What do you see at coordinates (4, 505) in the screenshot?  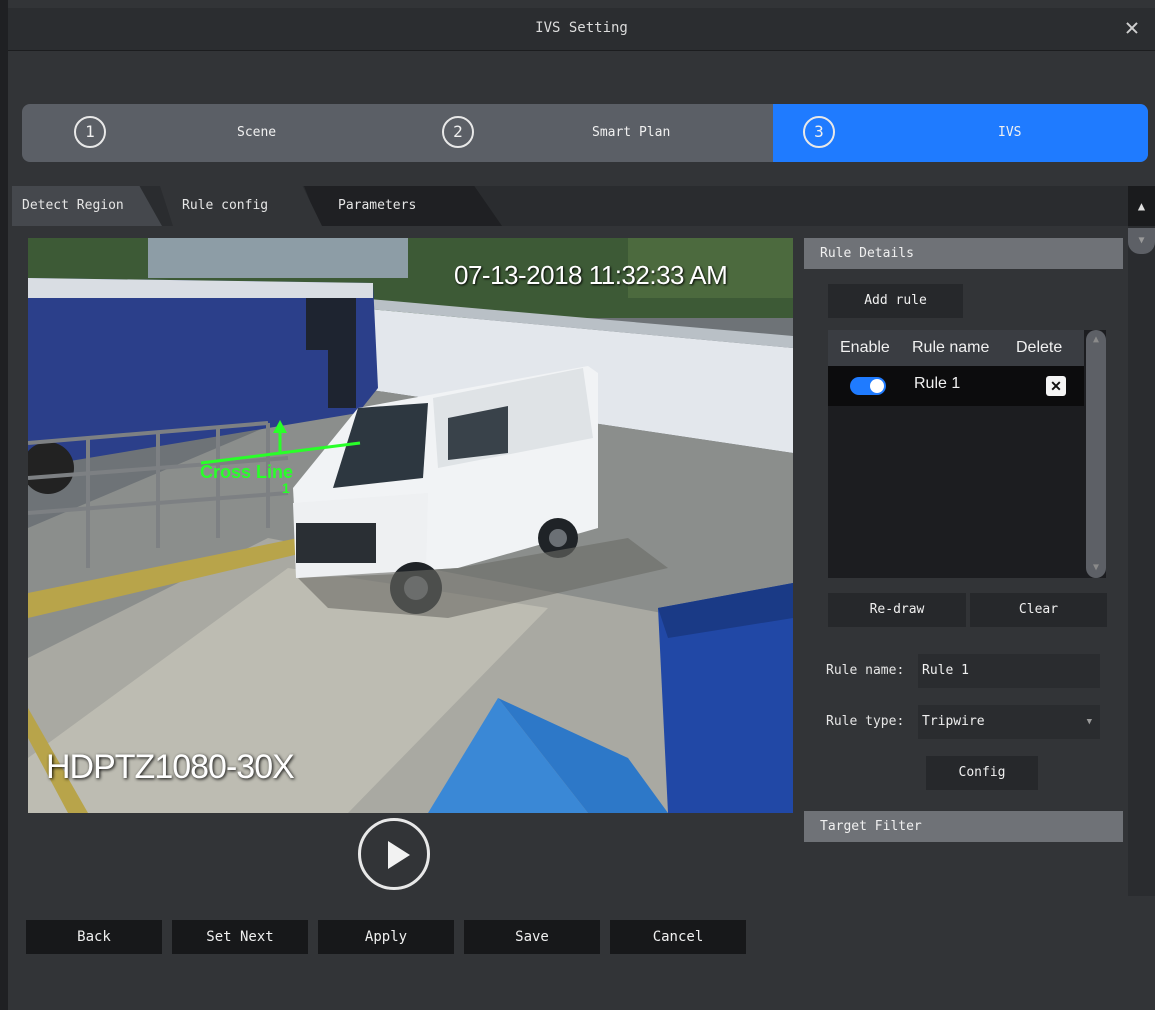 I see `window-left-edge` at bounding box center [4, 505].